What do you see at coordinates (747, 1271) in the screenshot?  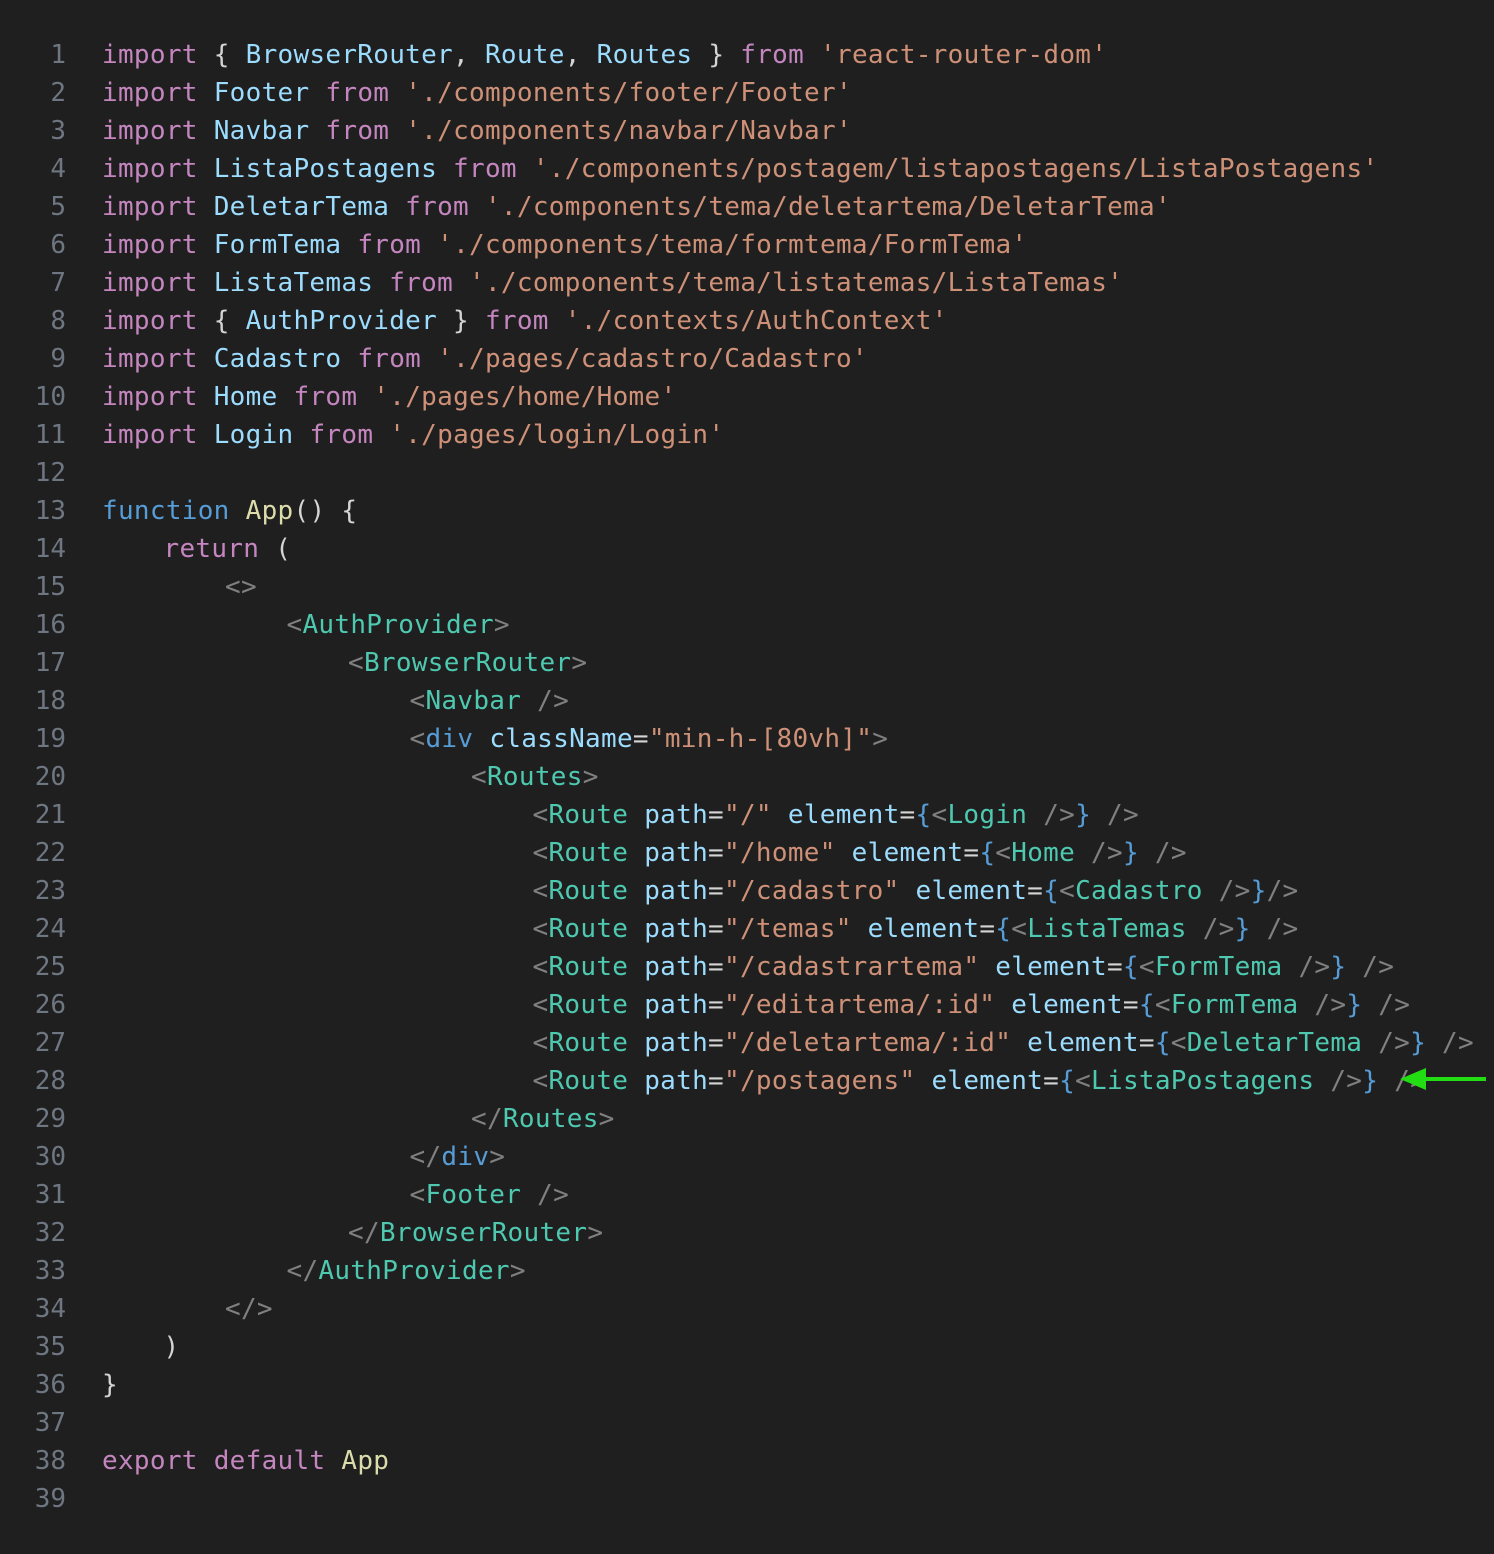 I see `code-line: 33 </AuthProvider>` at bounding box center [747, 1271].